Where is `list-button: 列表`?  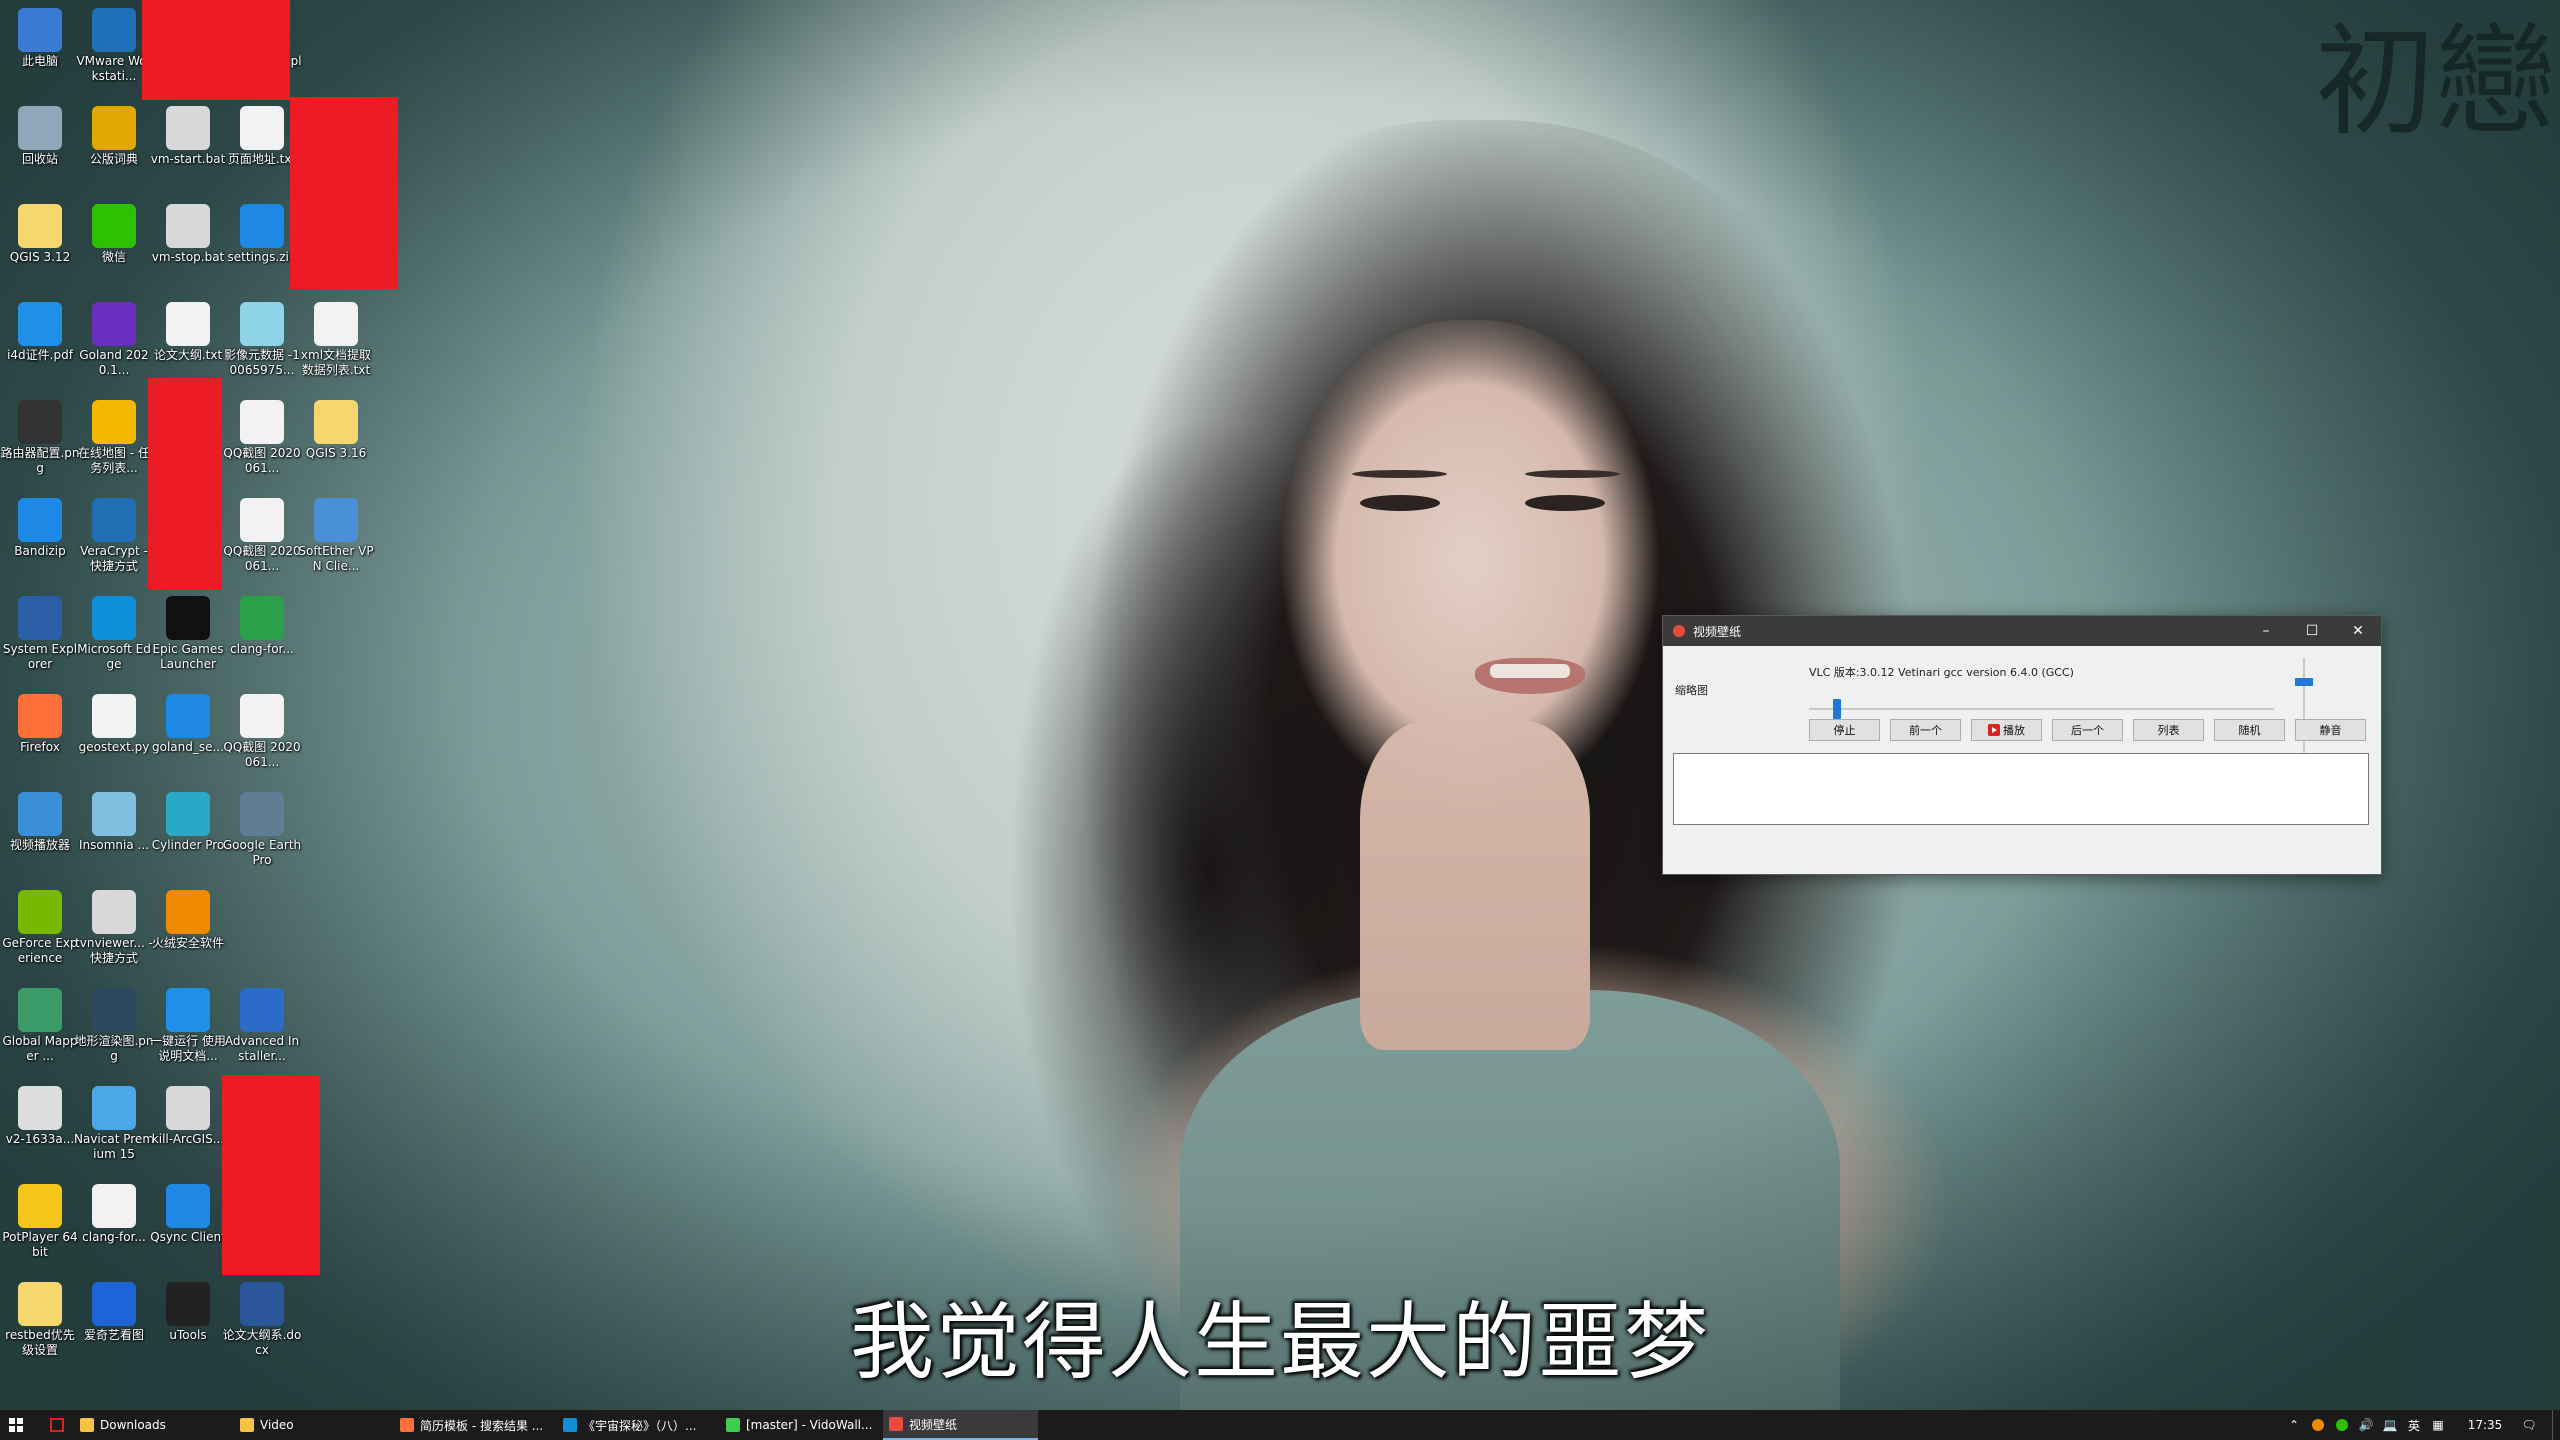 list-button: 列表 is located at coordinates (2168, 730).